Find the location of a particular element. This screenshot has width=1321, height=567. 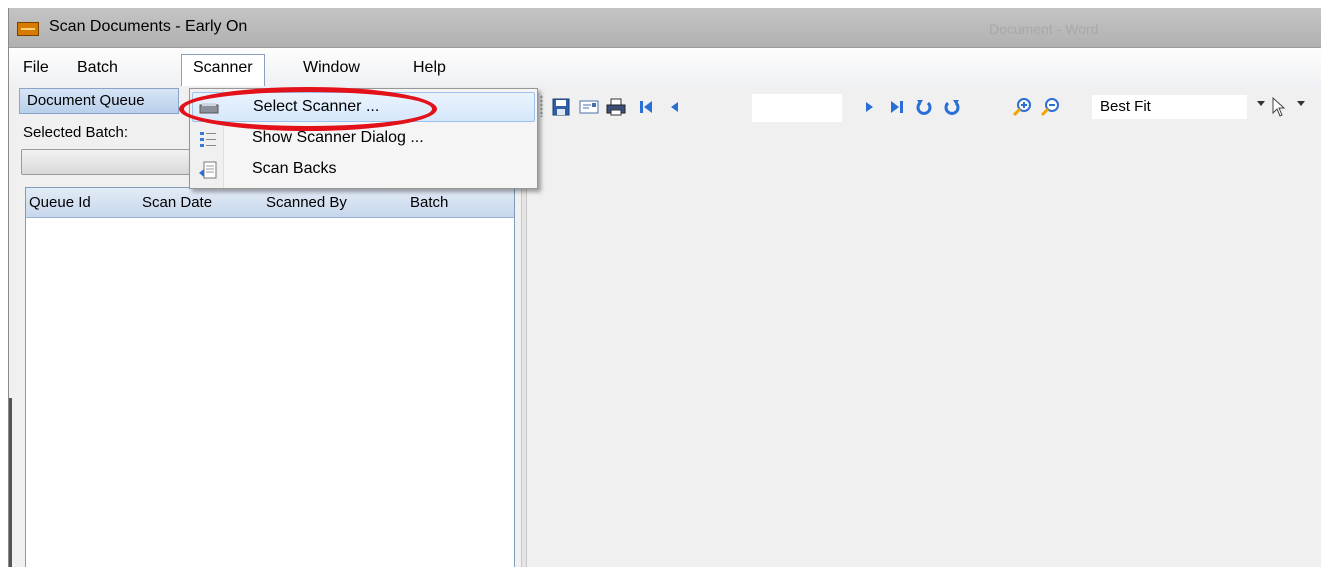

app-logo-icon is located at coordinates (28, 29).